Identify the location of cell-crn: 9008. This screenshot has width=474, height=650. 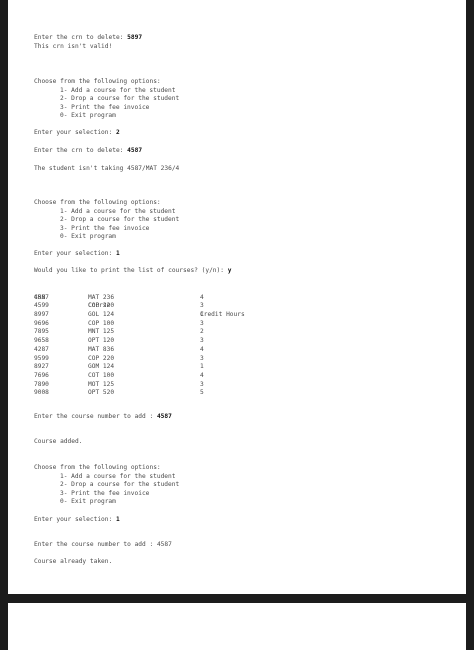
(41, 393).